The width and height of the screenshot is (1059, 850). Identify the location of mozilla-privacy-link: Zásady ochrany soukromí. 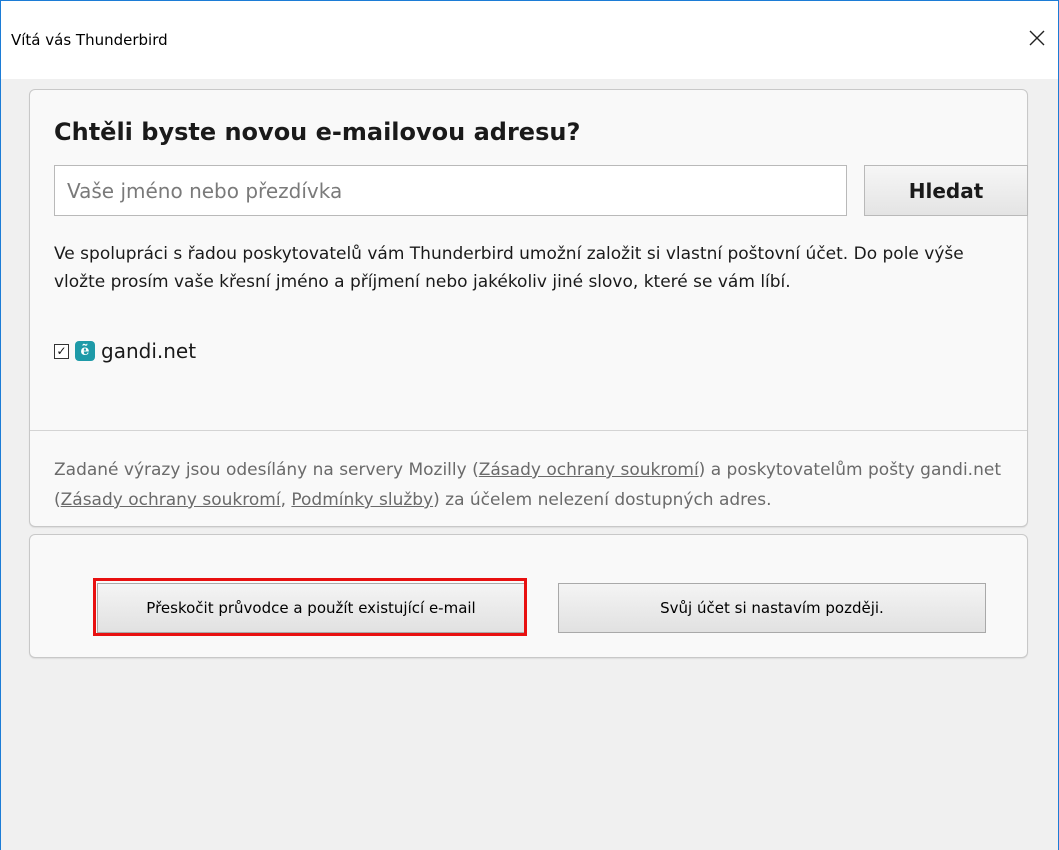
(589, 470).